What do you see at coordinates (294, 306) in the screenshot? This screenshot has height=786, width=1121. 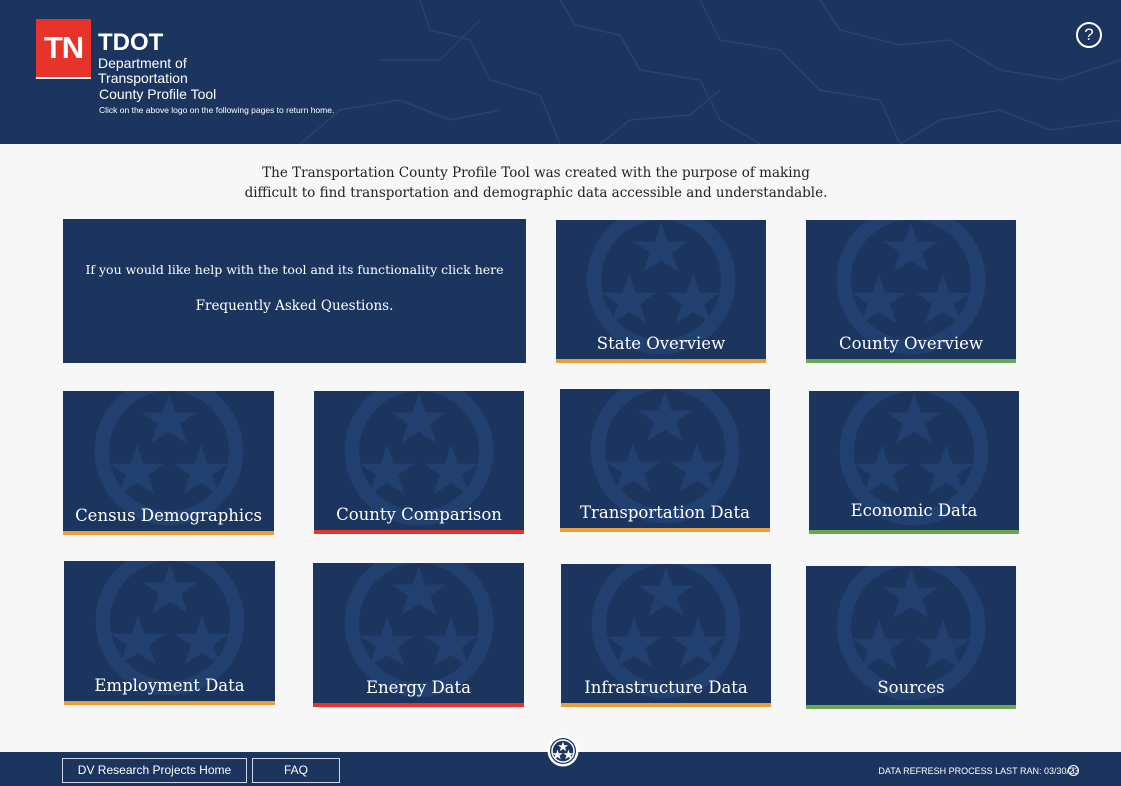 I see `faq-link: Frequently Asked Questions.` at bounding box center [294, 306].